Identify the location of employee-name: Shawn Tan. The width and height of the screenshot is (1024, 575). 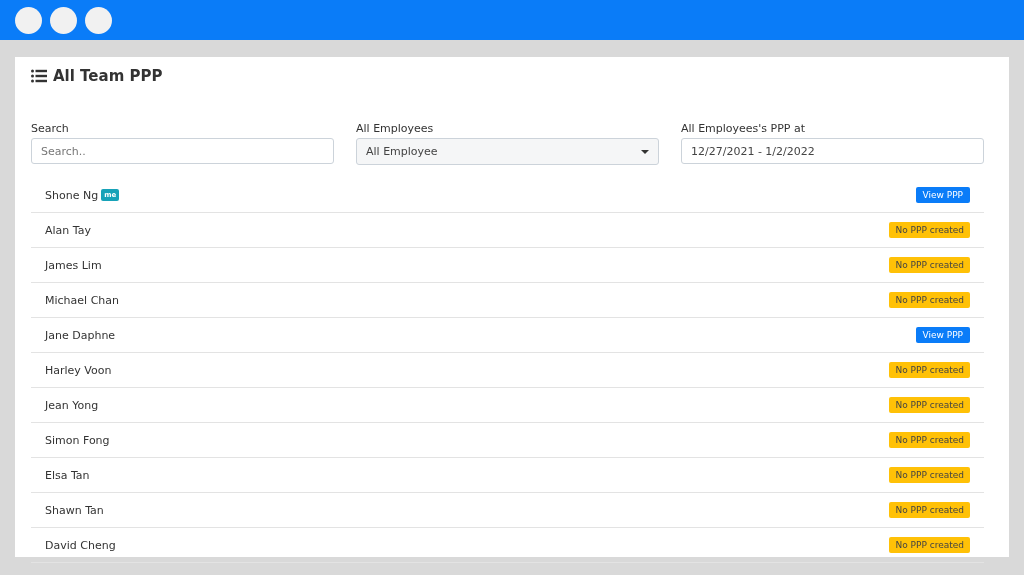
(74, 510).